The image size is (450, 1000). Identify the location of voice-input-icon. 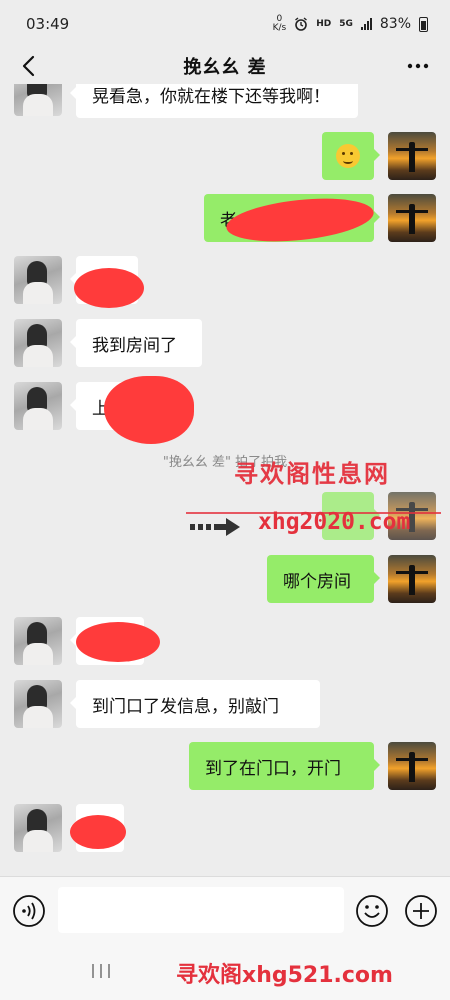
(29, 911).